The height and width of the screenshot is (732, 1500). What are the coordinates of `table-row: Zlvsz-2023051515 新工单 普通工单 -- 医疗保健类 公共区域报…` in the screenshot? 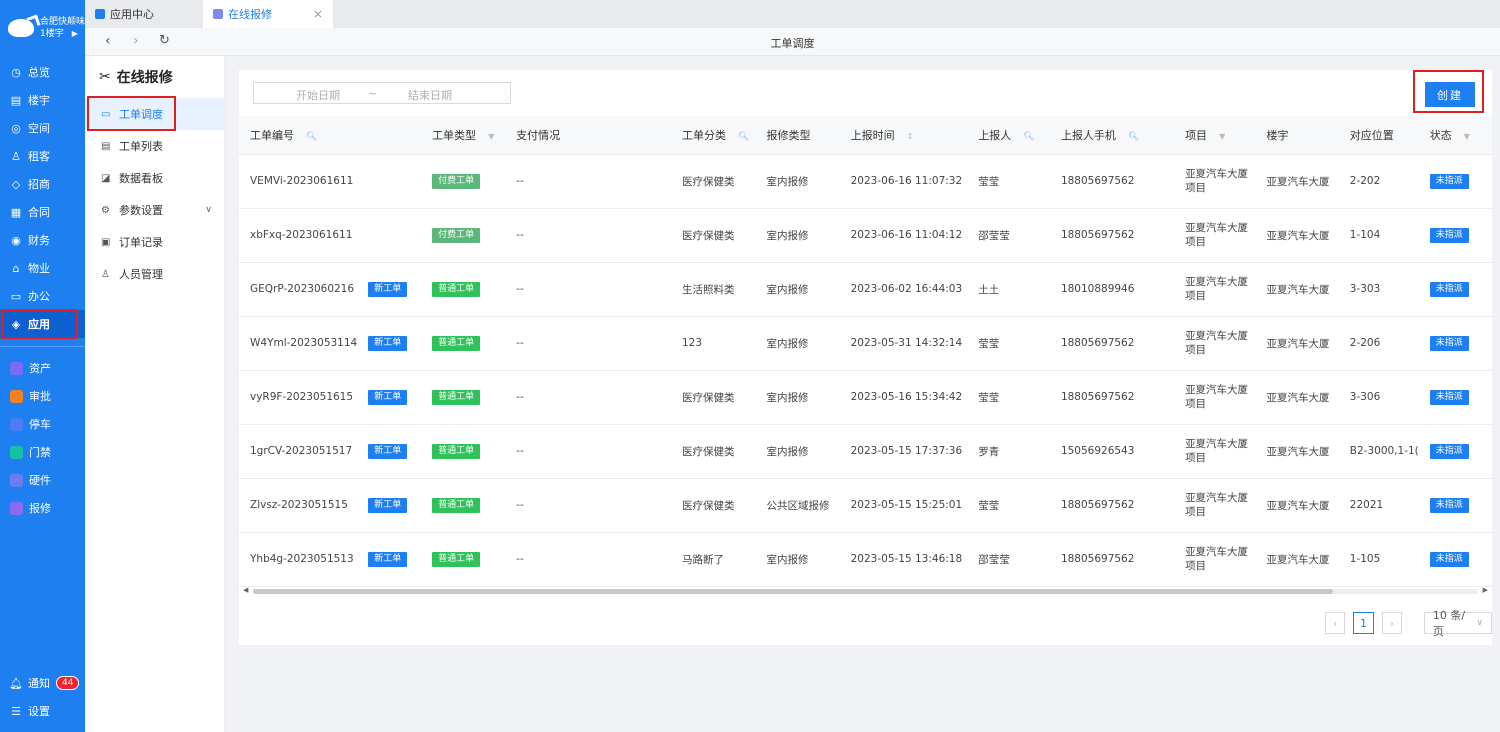 It's located at (865, 505).